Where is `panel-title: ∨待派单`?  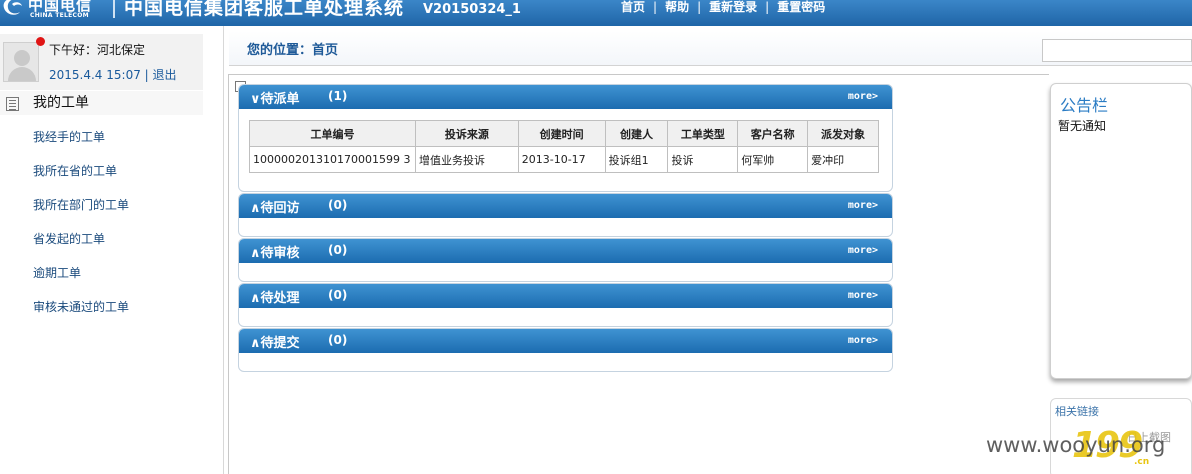
panel-title: ∨待派单 is located at coordinates (275, 99).